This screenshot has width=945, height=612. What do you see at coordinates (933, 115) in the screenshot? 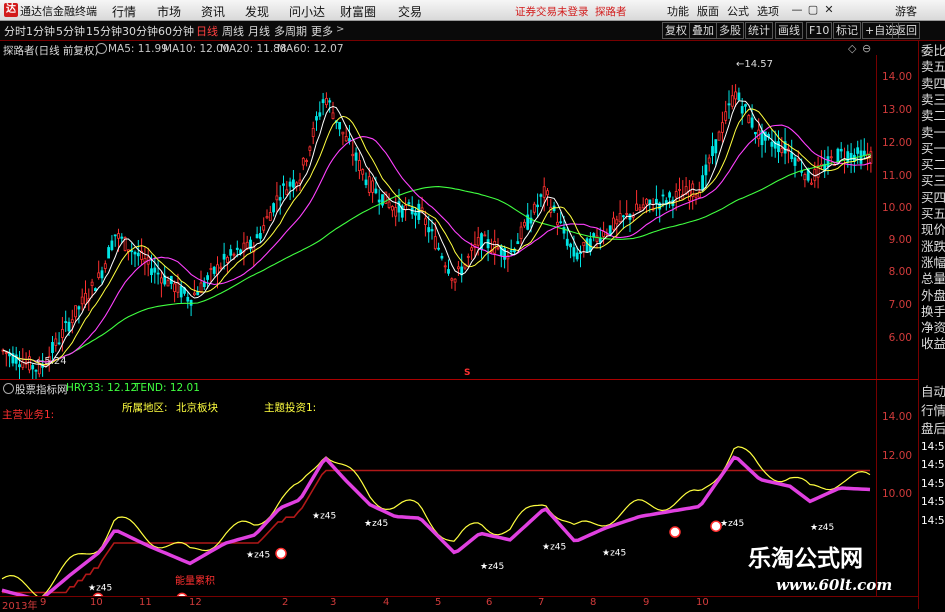
I see `side-panel-item: 卖二` at bounding box center [933, 115].